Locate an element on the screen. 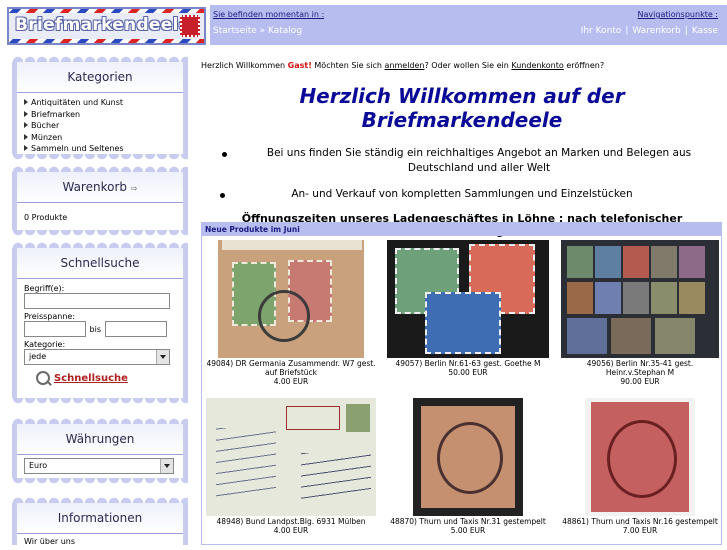 This screenshot has height=550, width=727. stamp-icon is located at coordinates (190, 26).